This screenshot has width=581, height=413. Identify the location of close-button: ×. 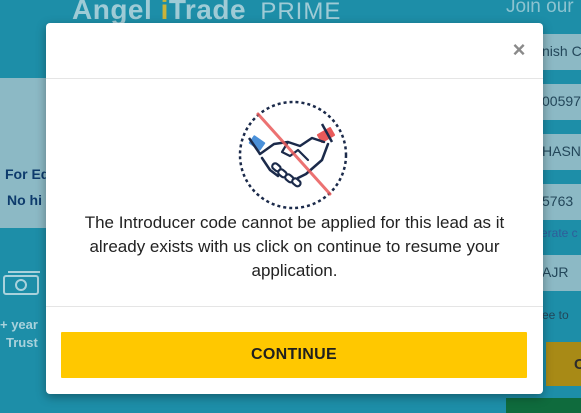
(519, 50).